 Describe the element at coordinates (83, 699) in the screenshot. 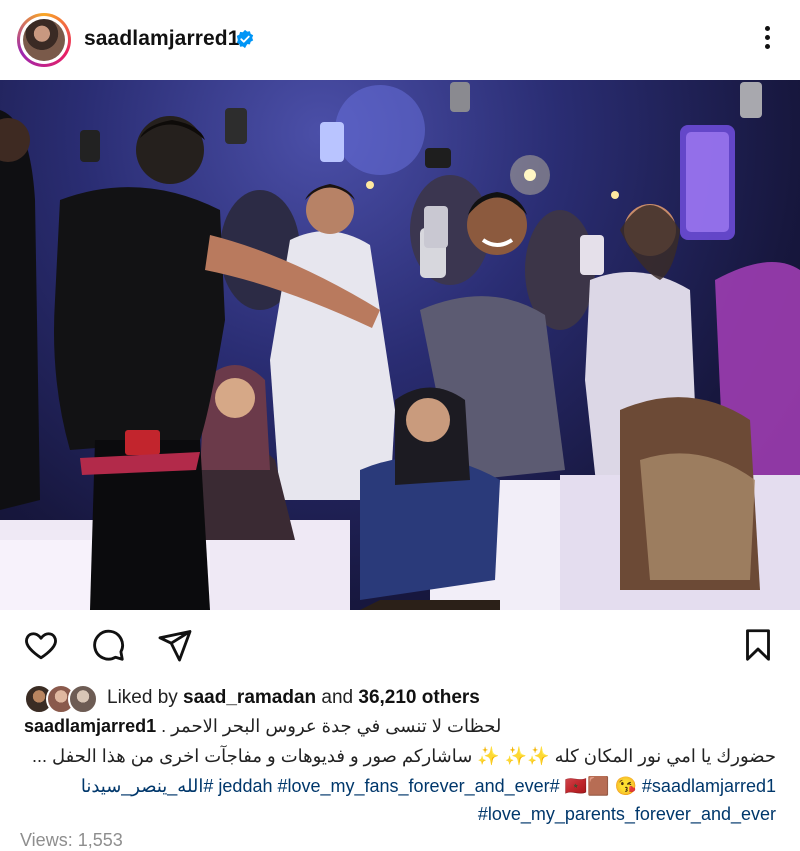

I see `liker-avatar` at that location.